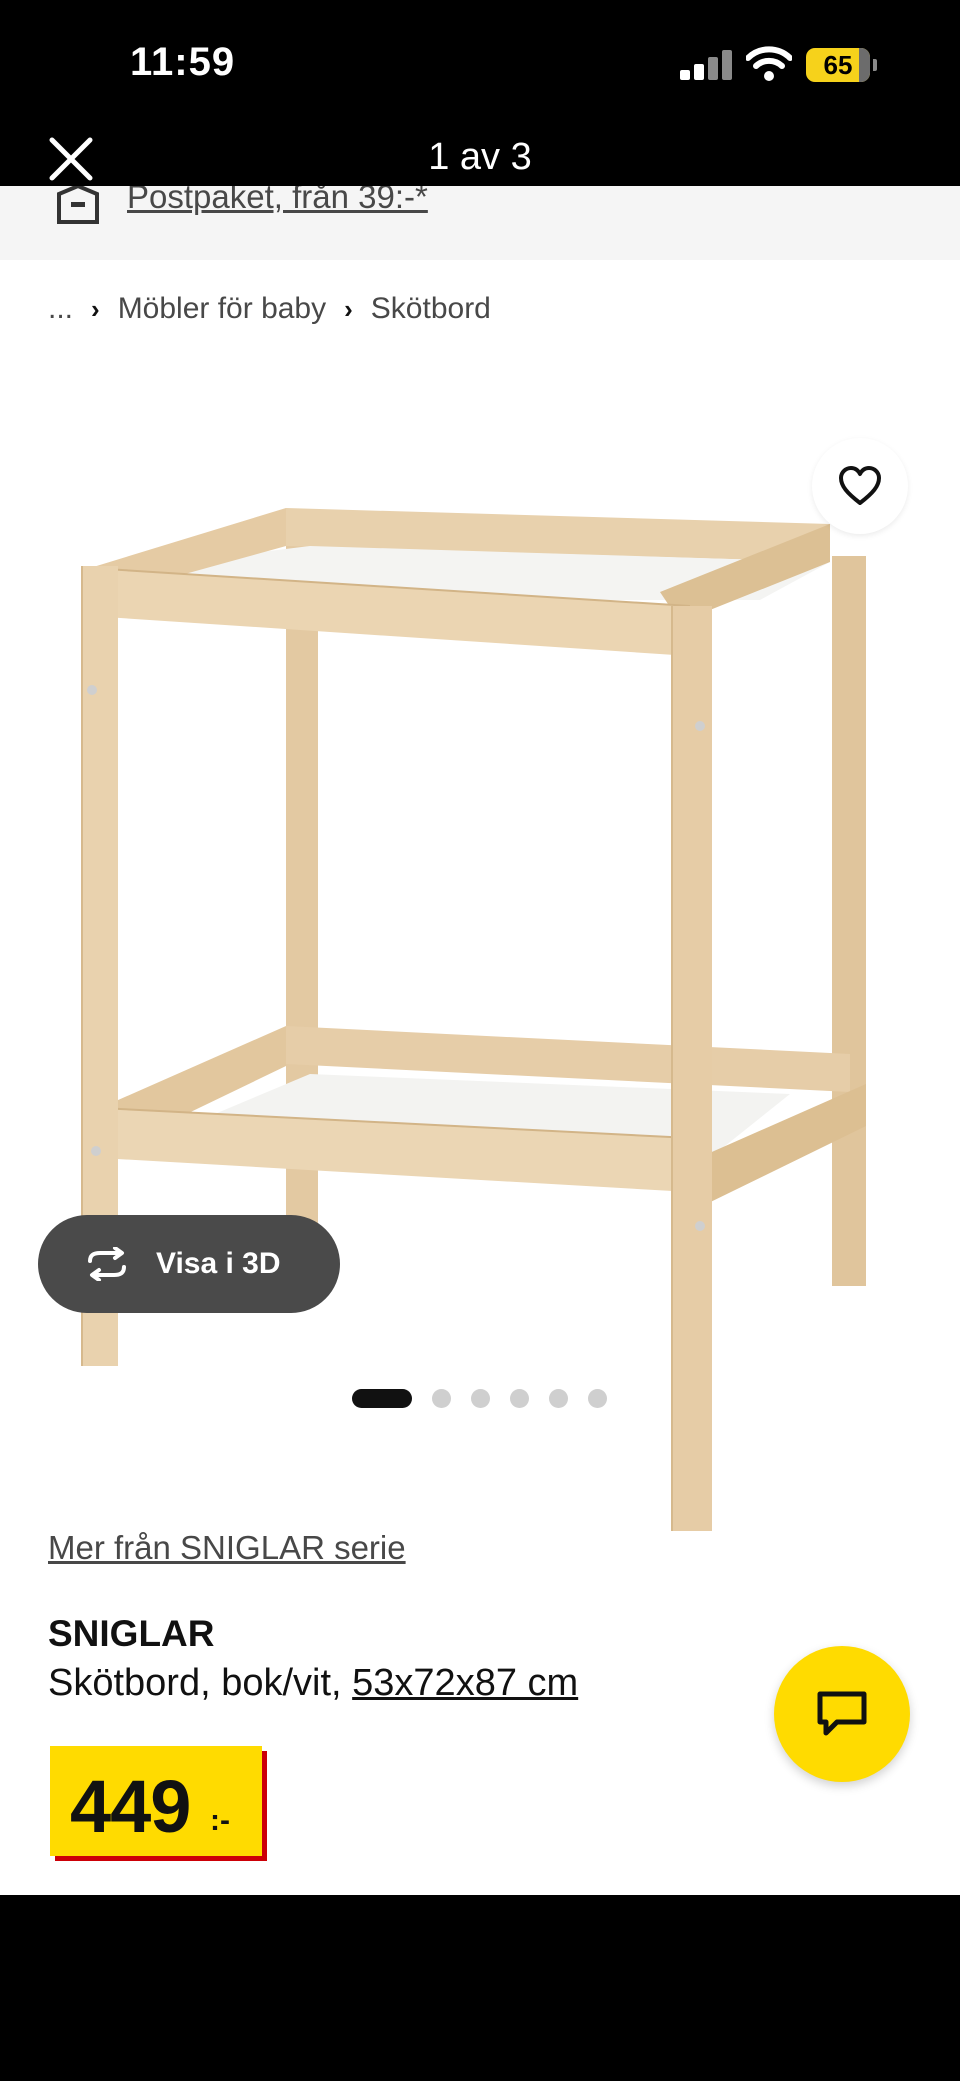 The width and height of the screenshot is (960, 2081). Describe the element at coordinates (875, 65) in the screenshot. I see `battery-tip` at that location.